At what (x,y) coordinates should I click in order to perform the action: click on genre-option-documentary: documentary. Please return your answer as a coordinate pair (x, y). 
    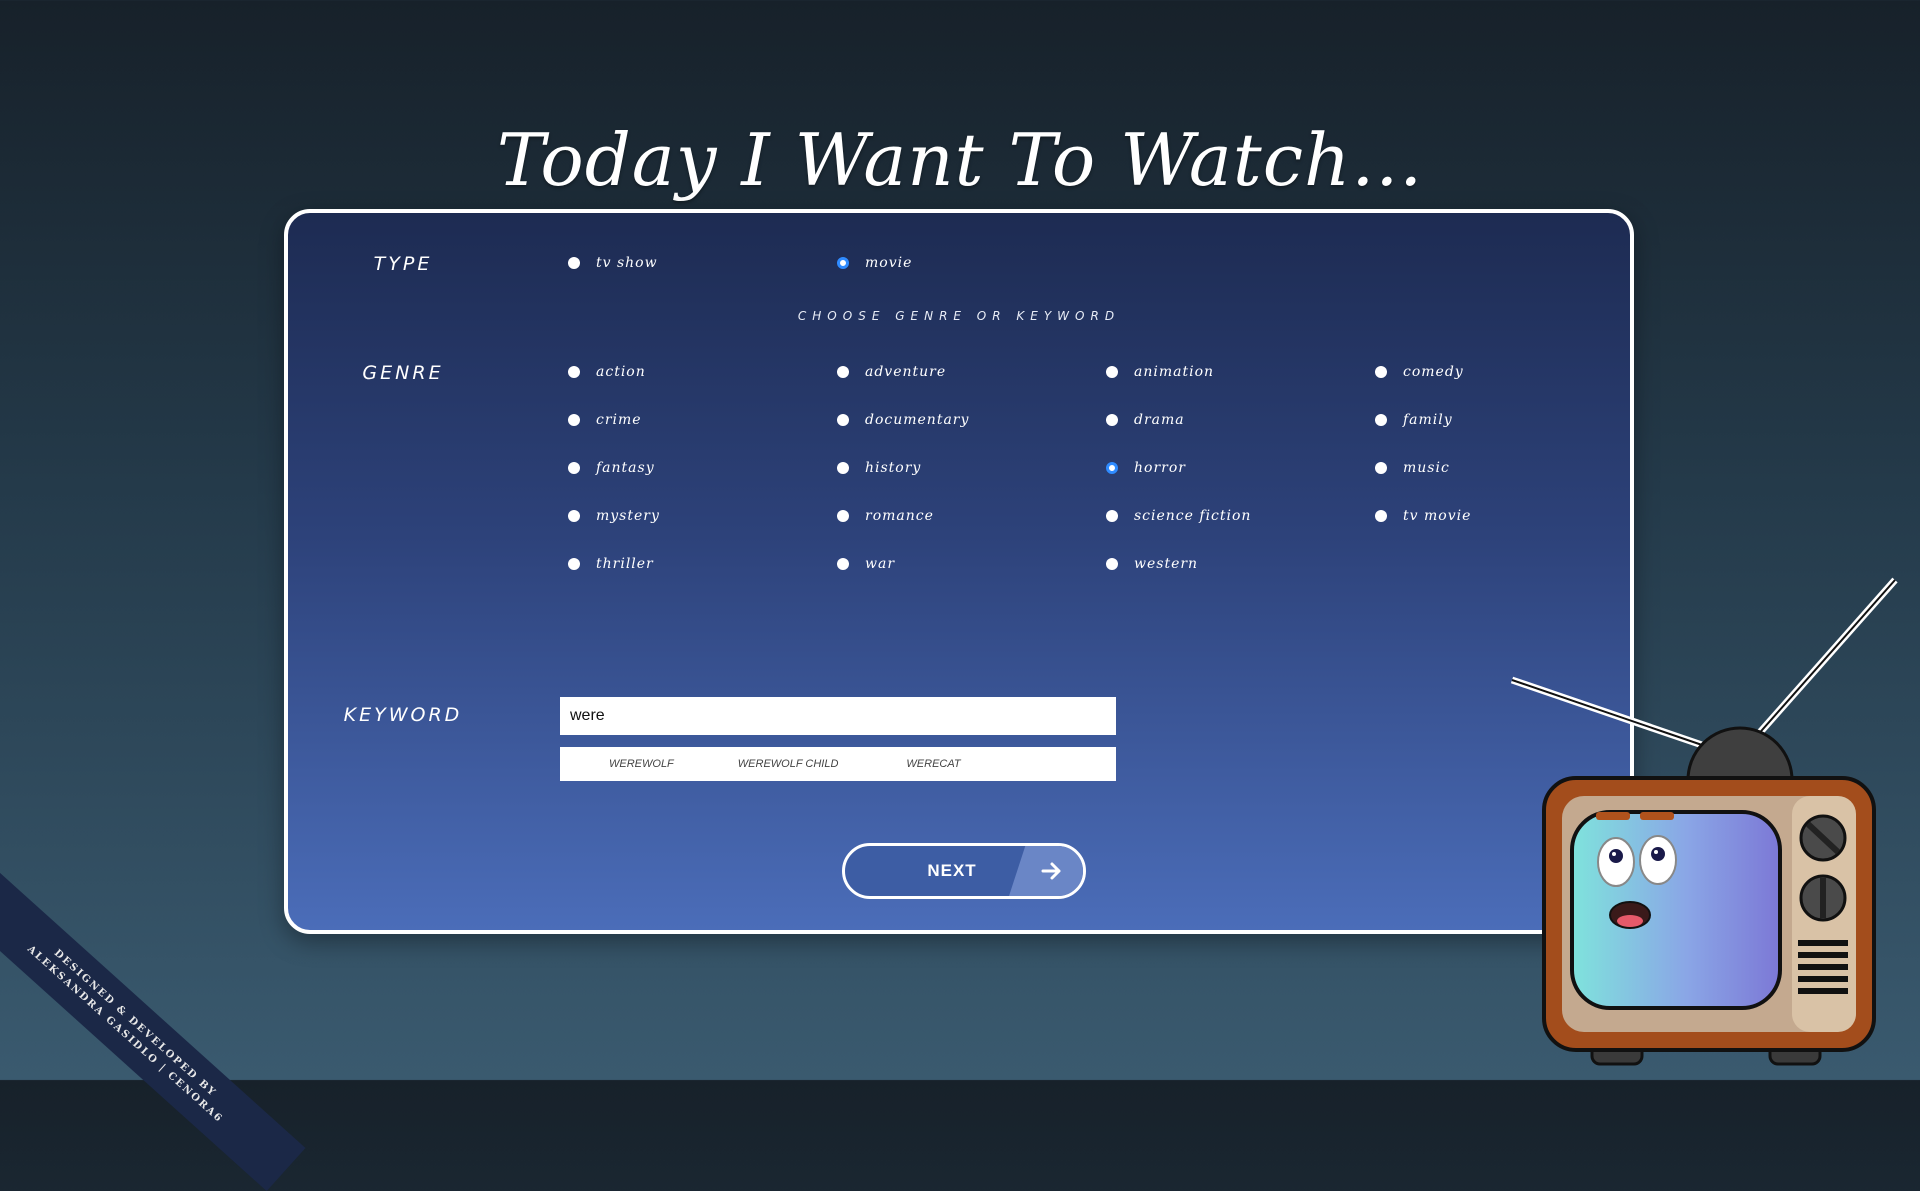
    Looking at the image, I should click on (903, 420).